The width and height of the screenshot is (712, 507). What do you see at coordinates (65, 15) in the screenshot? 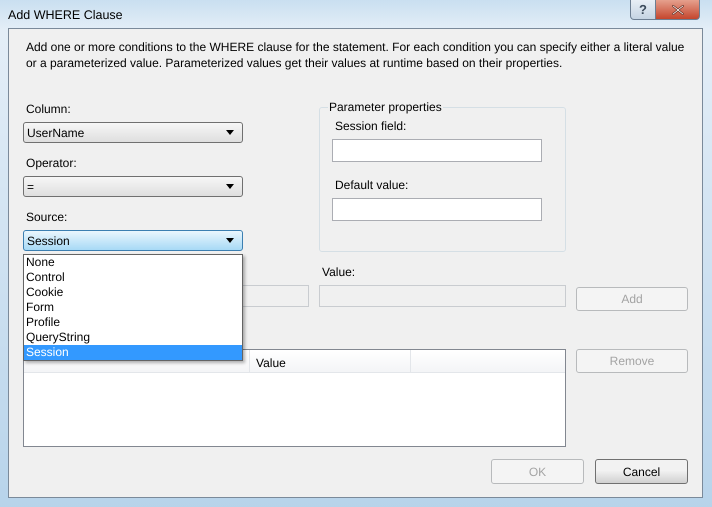
I see `window-title: Add WHERE Clause` at bounding box center [65, 15].